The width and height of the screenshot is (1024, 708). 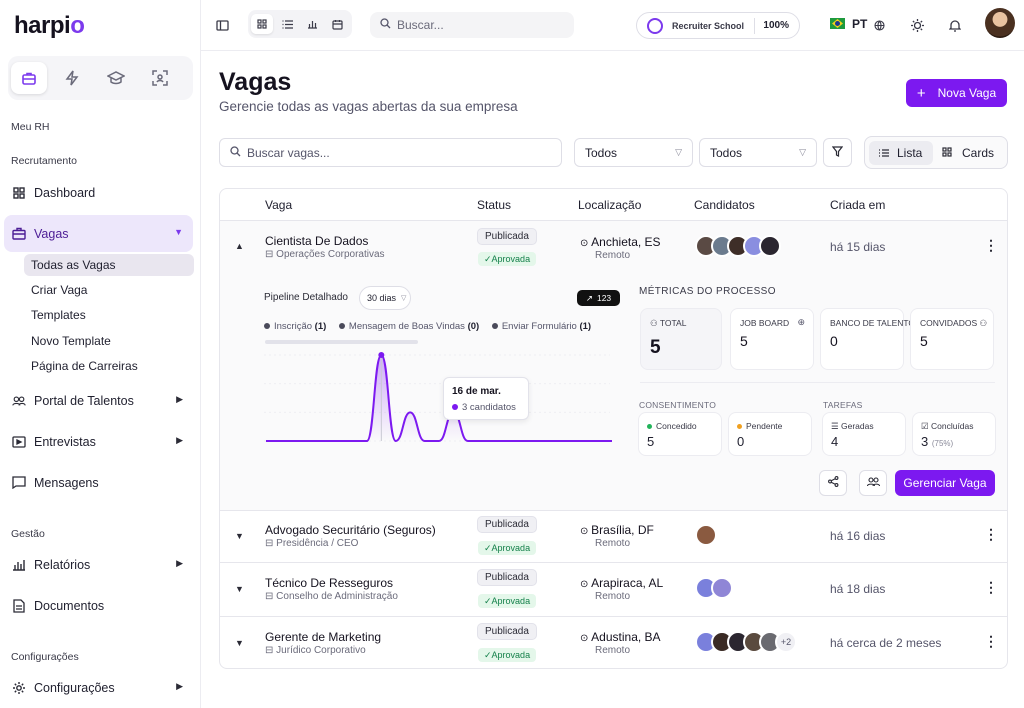 I want to click on nav-documentos: Documentos, so click(x=98, y=605).